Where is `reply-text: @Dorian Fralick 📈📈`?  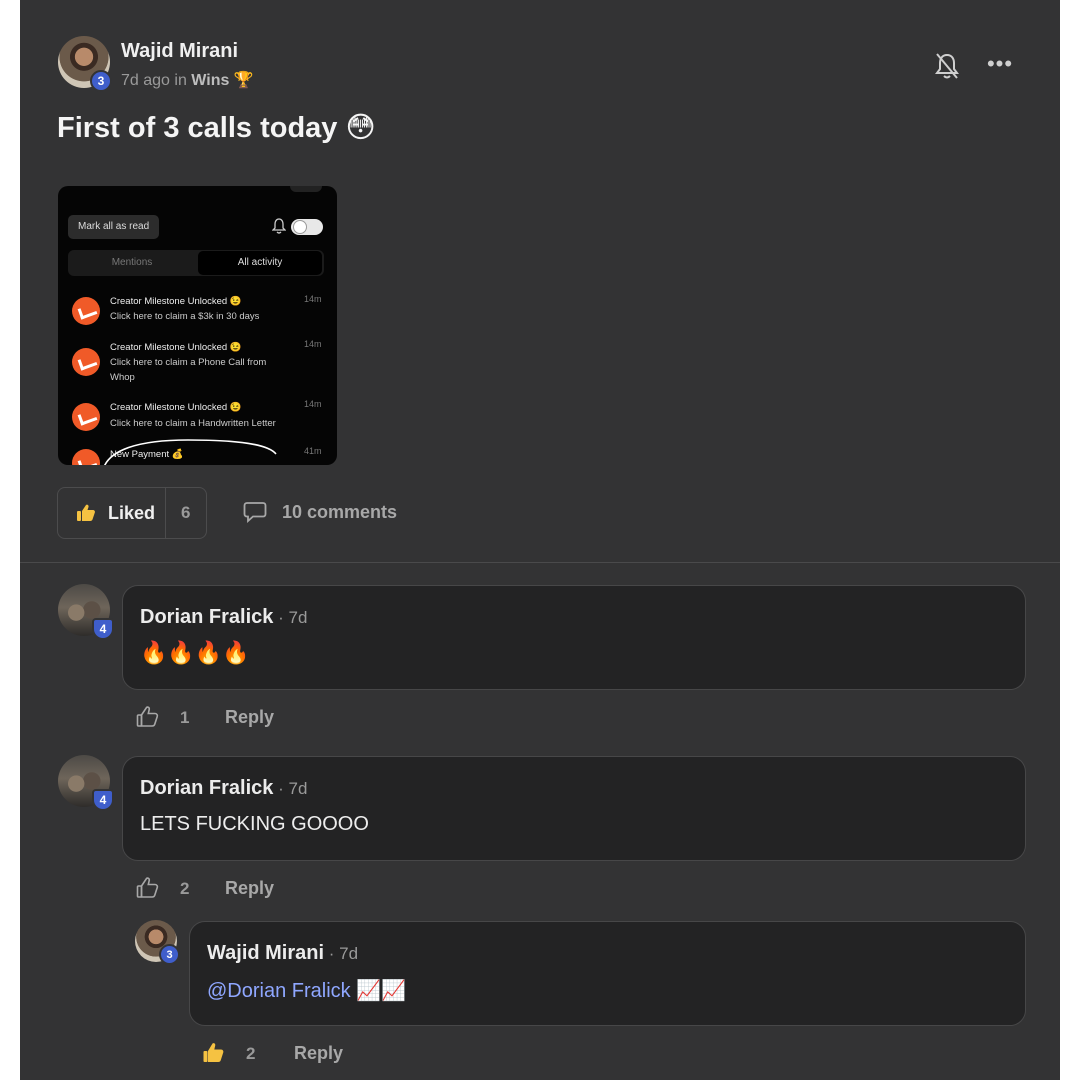
reply-text: @Dorian Fralick 📈📈 is located at coordinates (306, 990).